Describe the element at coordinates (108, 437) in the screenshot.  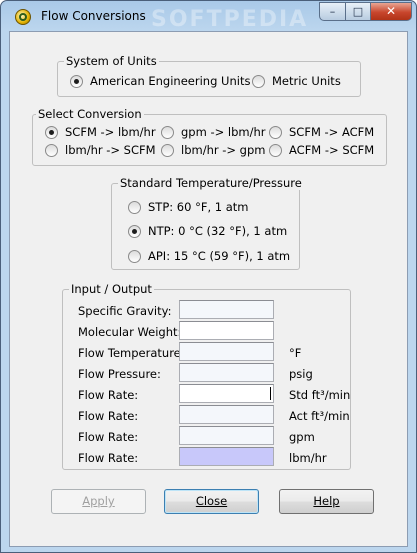
I see `flow-rate-gpm-label: Flow Rate:` at that location.